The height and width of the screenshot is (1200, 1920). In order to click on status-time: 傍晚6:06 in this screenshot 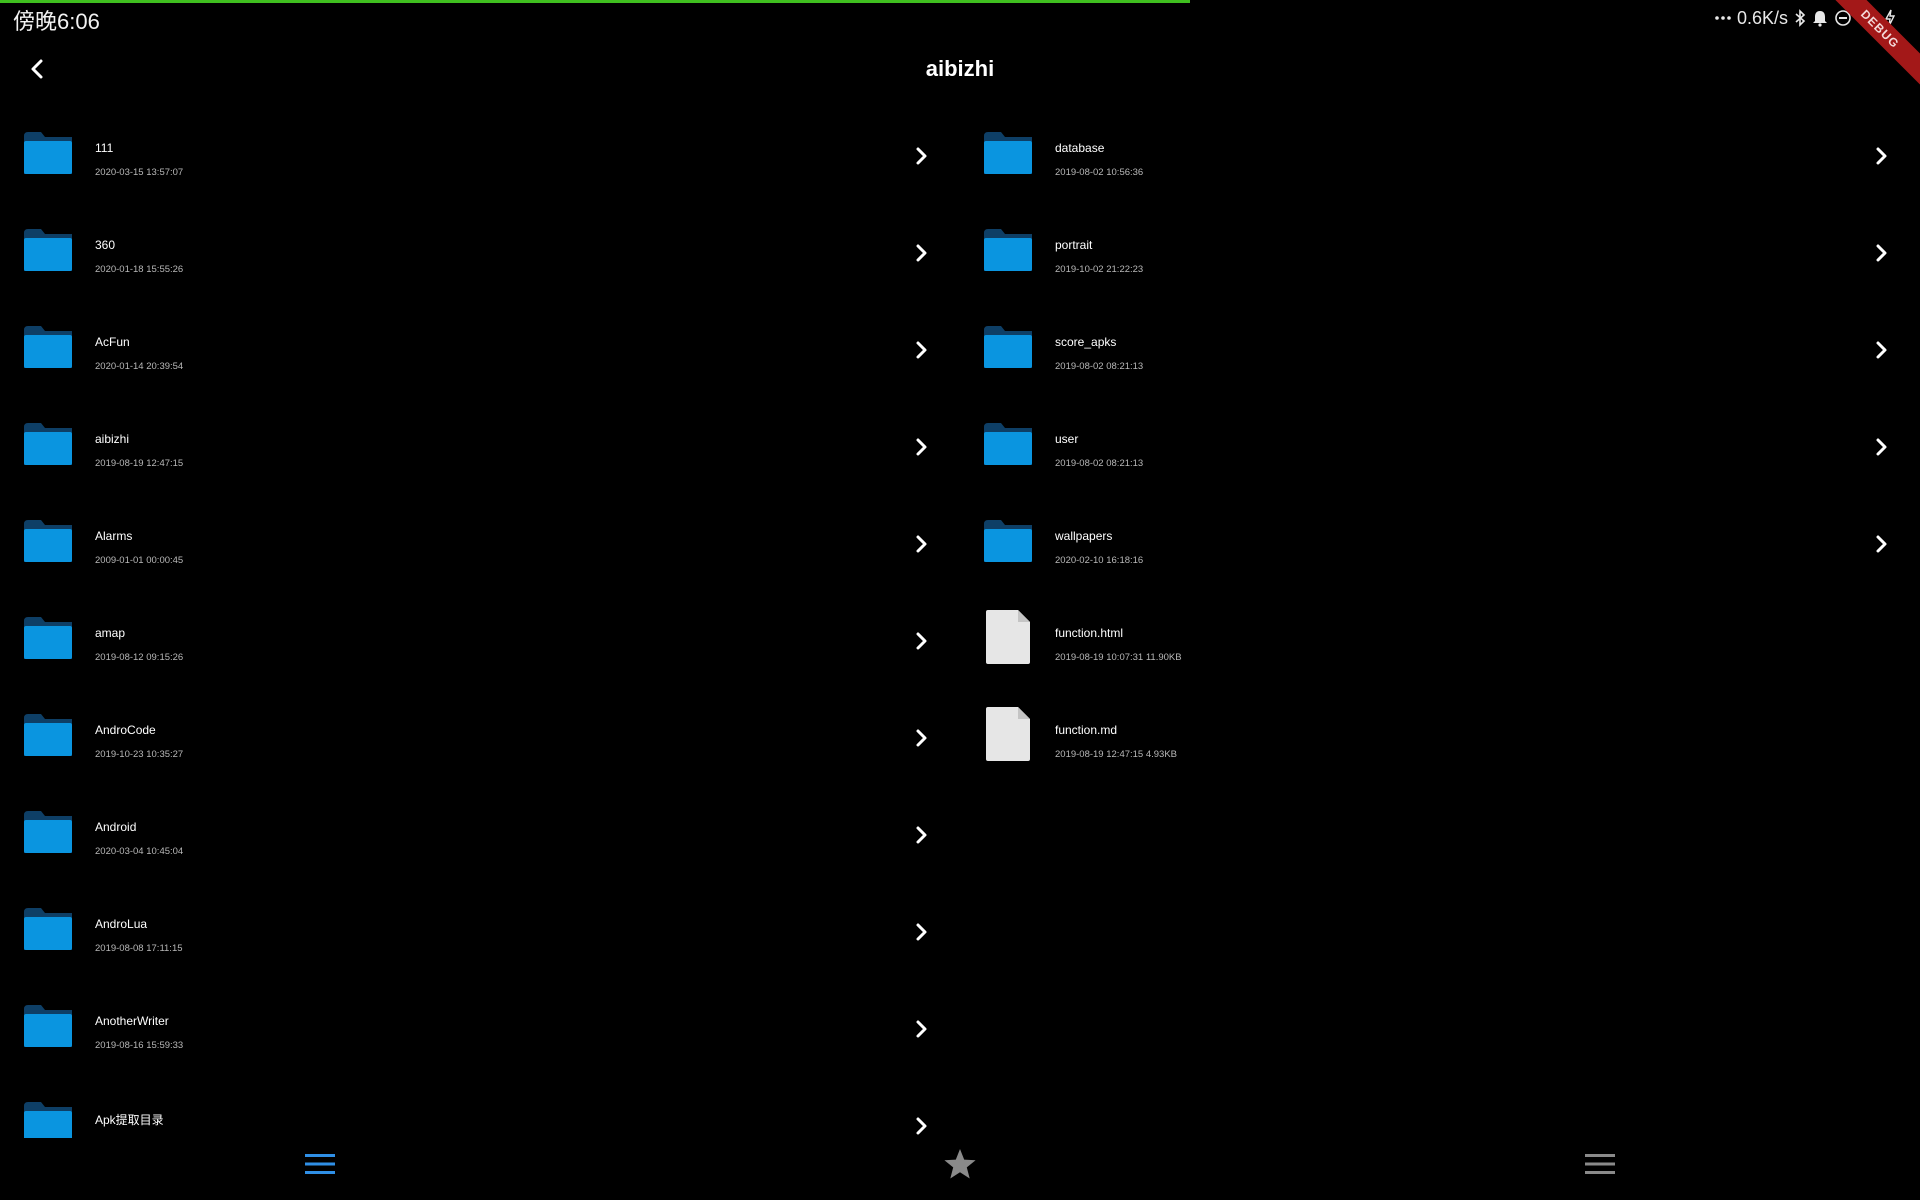, I will do `click(56, 21)`.